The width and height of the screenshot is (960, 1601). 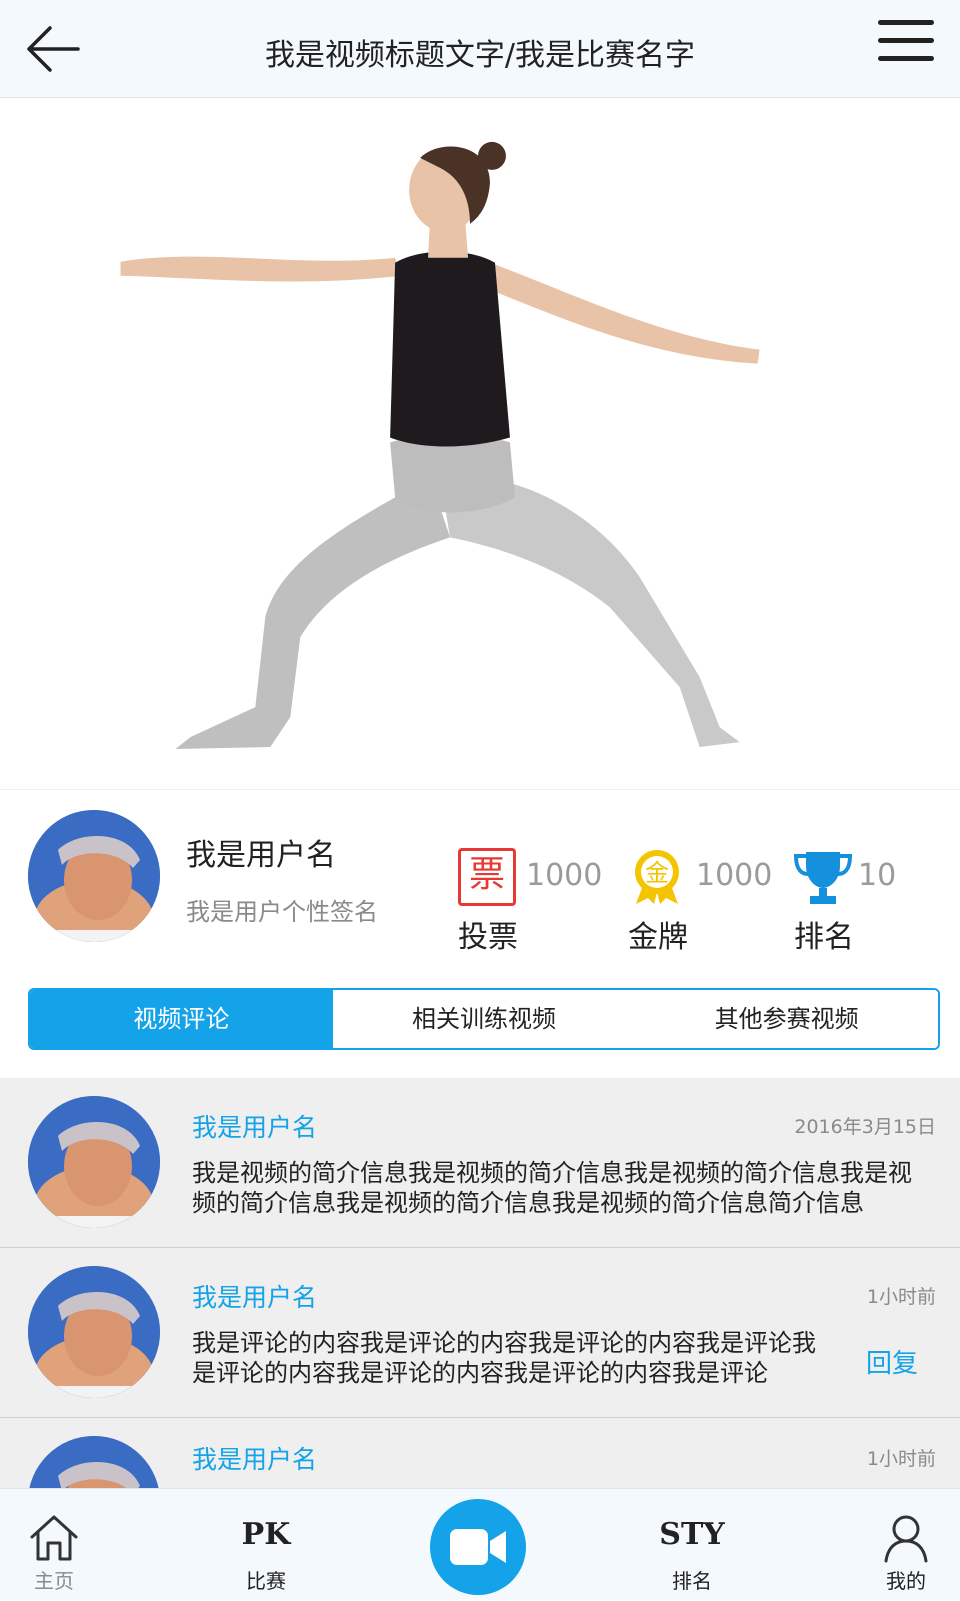 I want to click on nav-contest-label: 比赛, so click(x=266, y=1581).